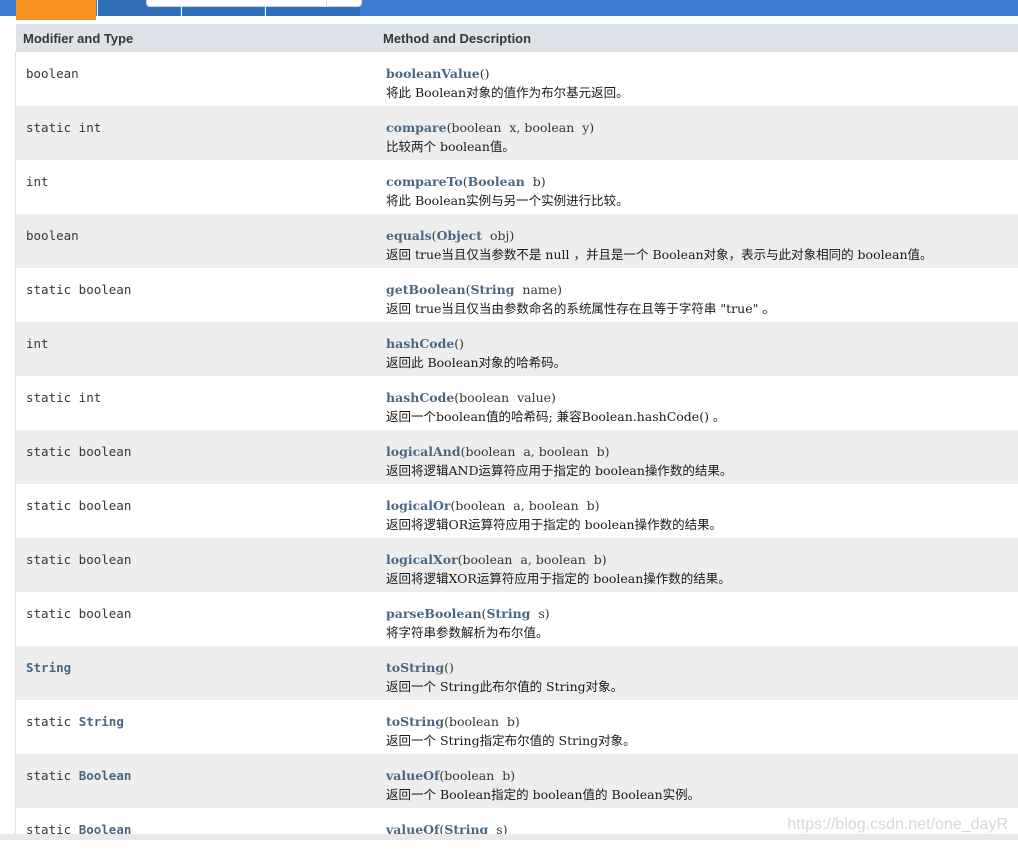 This screenshot has width=1018, height=862. I want to click on column-header-modifier: Modifier and Type, so click(78, 38).